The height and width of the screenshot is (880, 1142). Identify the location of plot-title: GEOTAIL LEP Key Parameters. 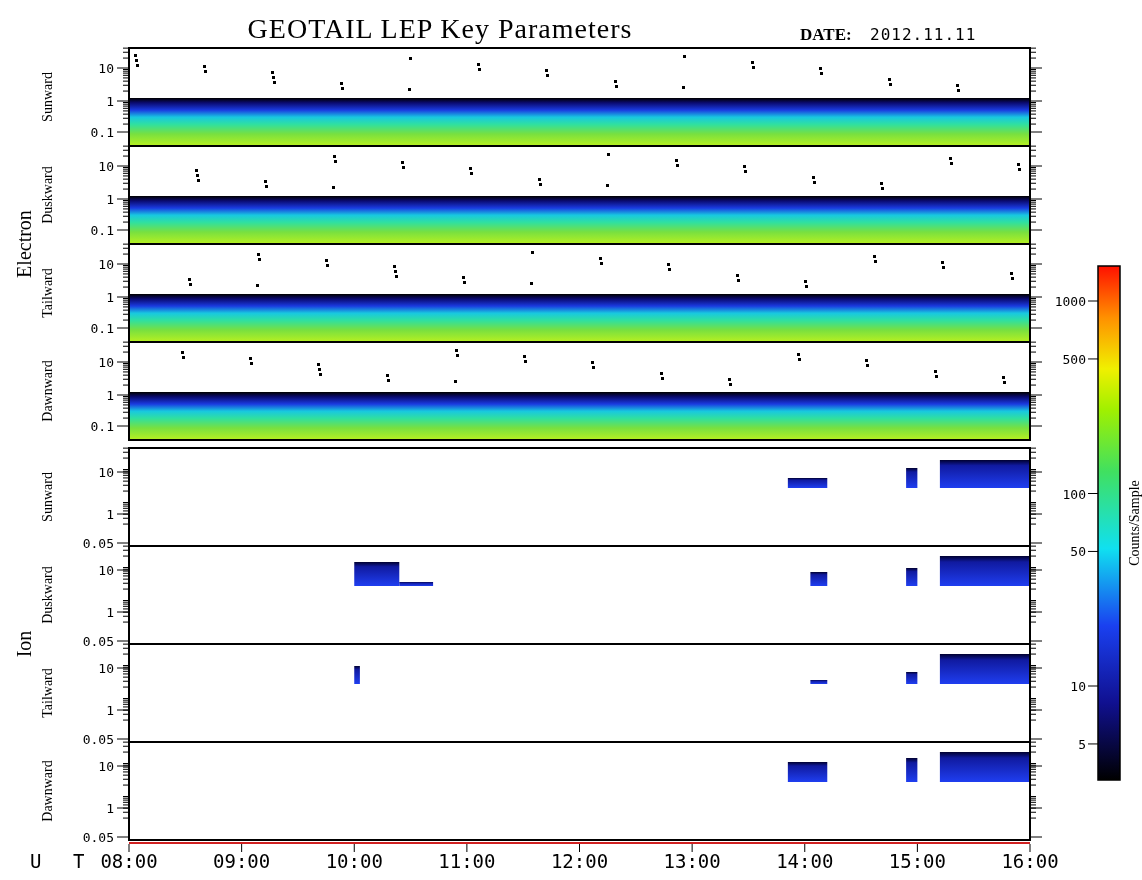
(440, 28).